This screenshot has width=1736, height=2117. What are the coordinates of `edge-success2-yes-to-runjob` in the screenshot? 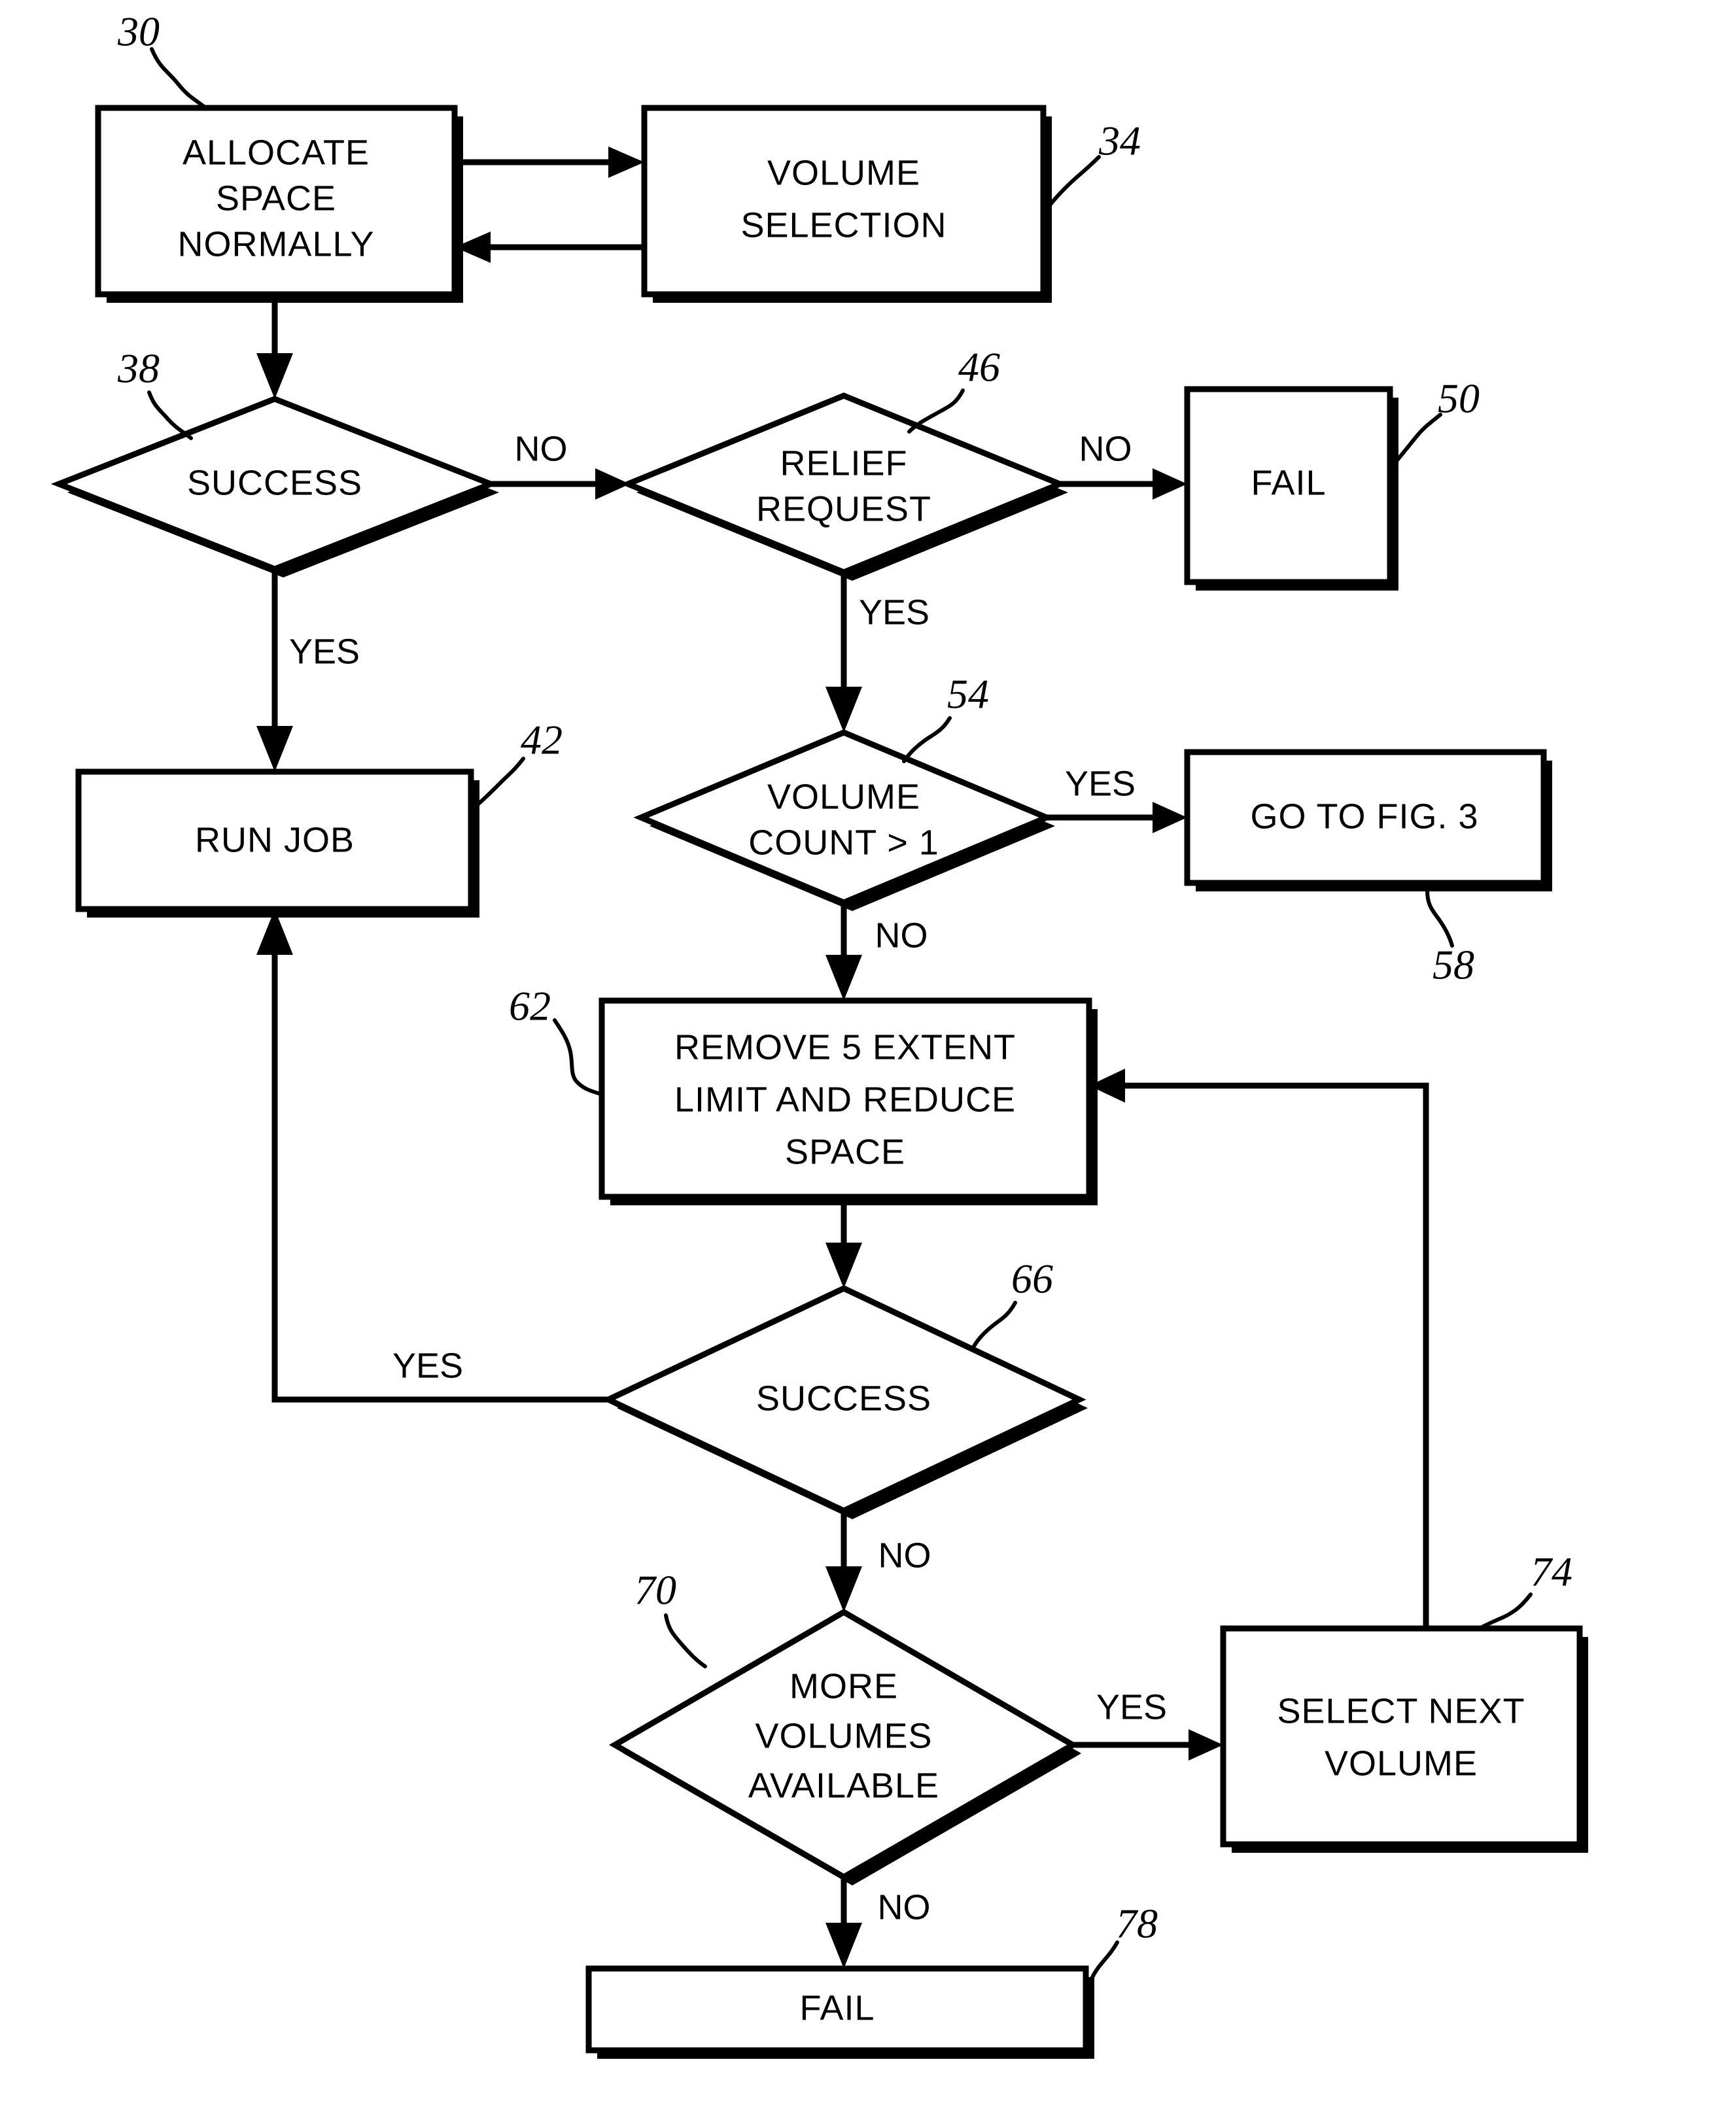 It's located at (432, 1156).